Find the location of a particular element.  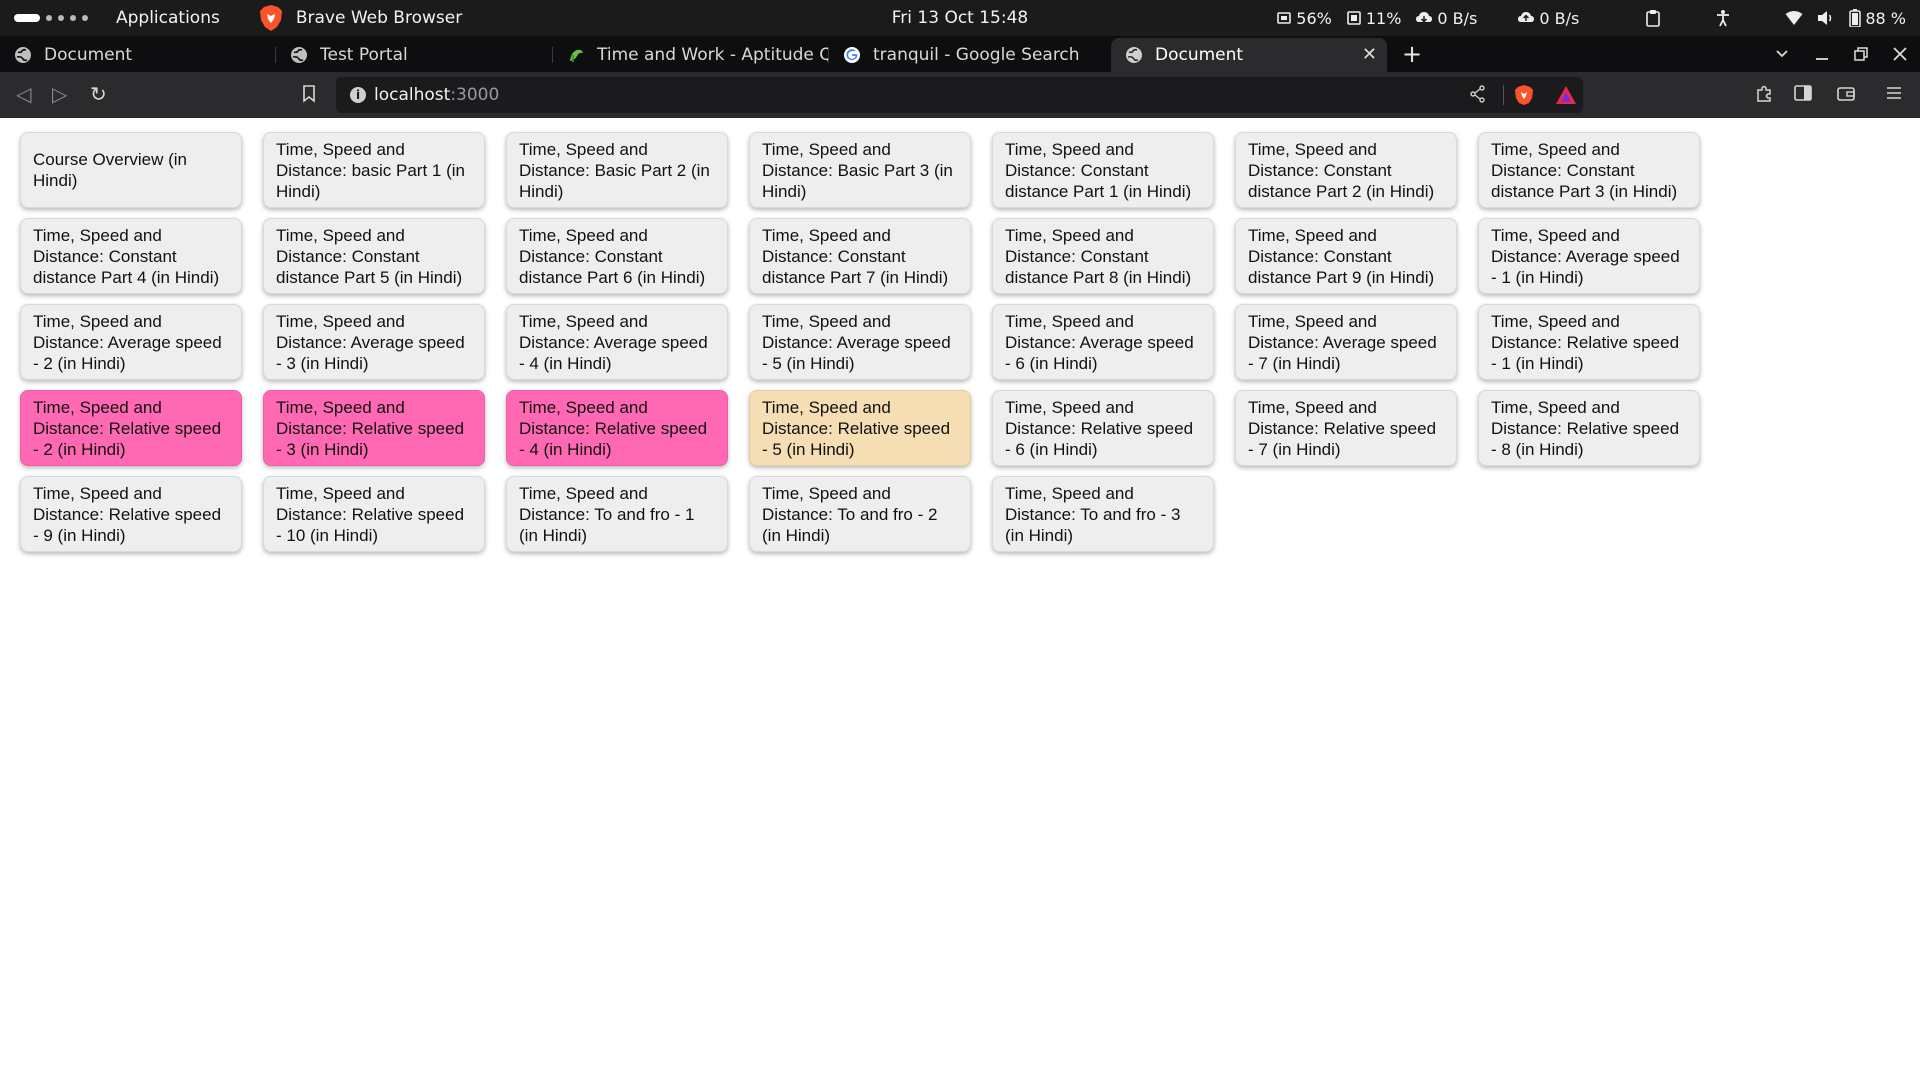

bookmark-icon is located at coordinates (309, 94).